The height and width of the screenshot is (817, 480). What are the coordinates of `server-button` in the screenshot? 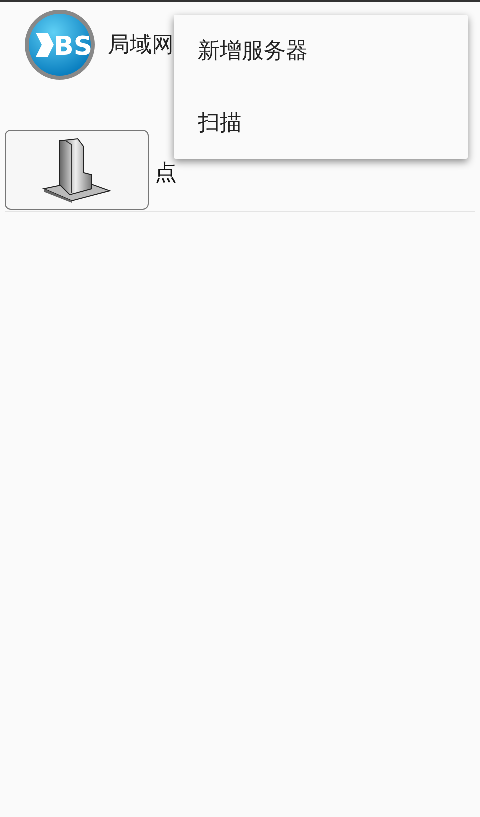 It's located at (77, 170).